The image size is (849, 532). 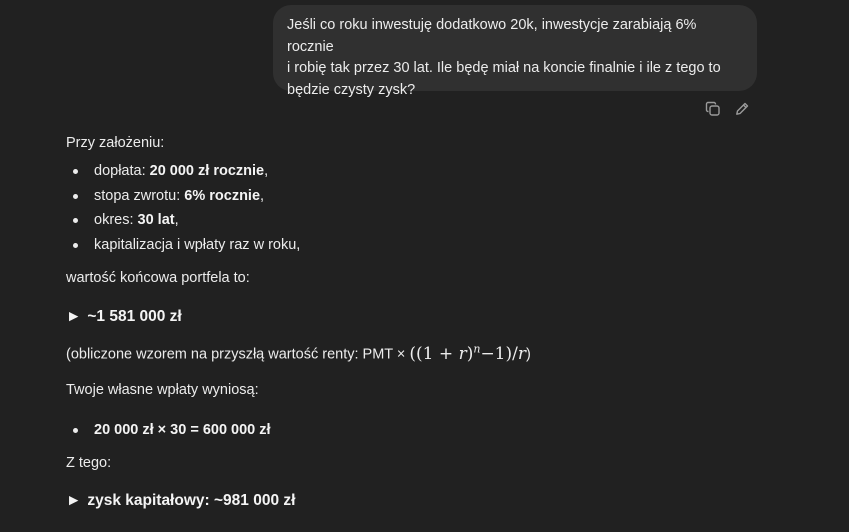 I want to click on result-value: zysk kapitałowy: ~981 000 zł, so click(x=191, y=500).